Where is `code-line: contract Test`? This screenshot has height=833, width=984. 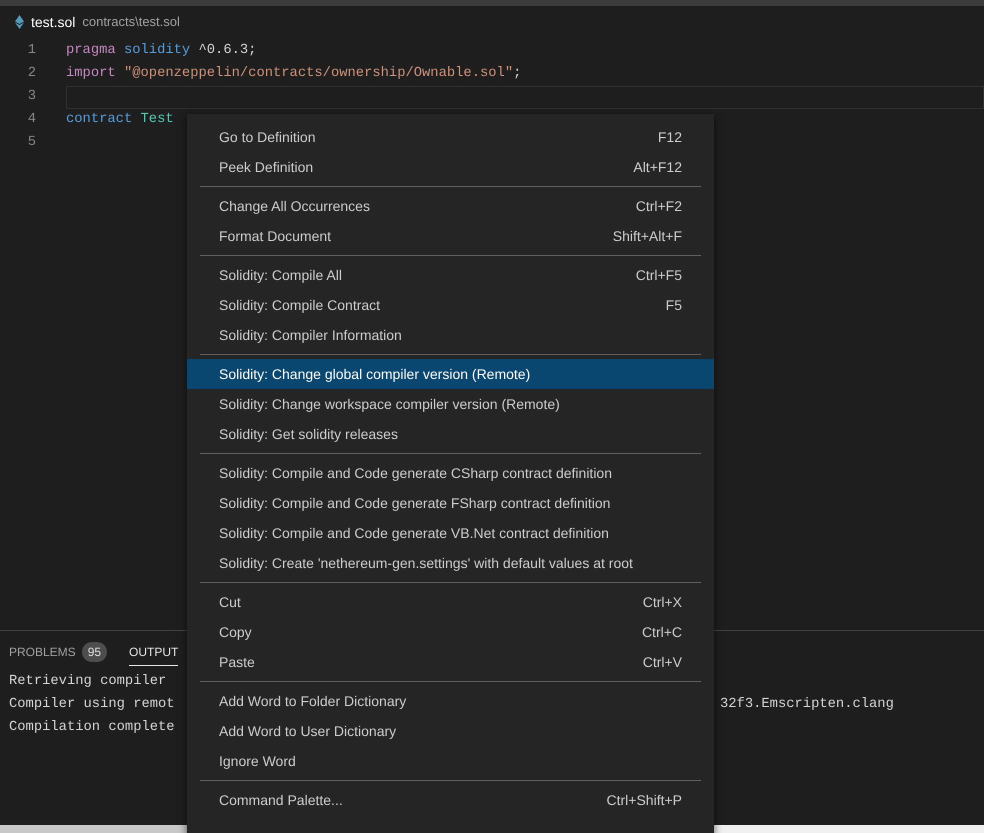
code-line: contract Test is located at coordinates (120, 120).